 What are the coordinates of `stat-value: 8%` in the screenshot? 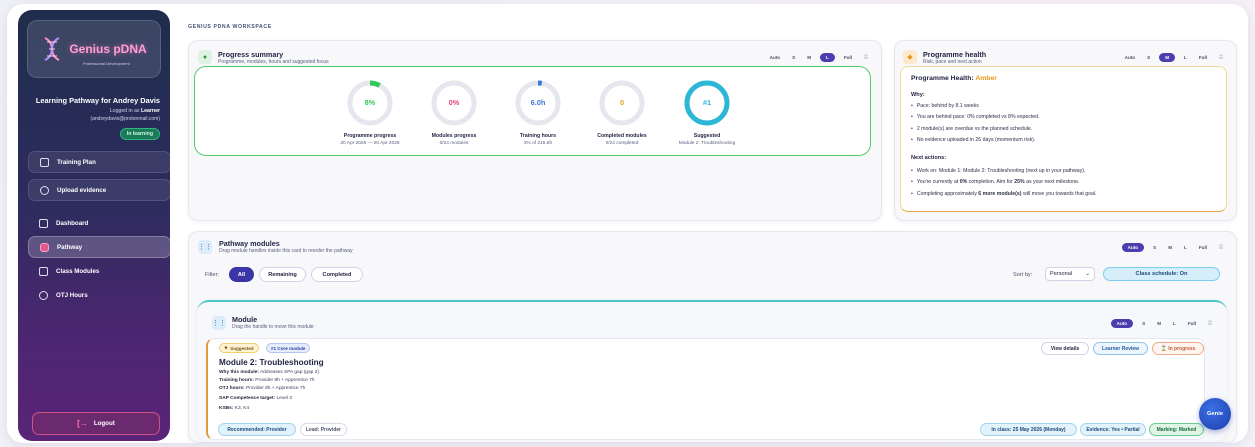 It's located at (370, 102).